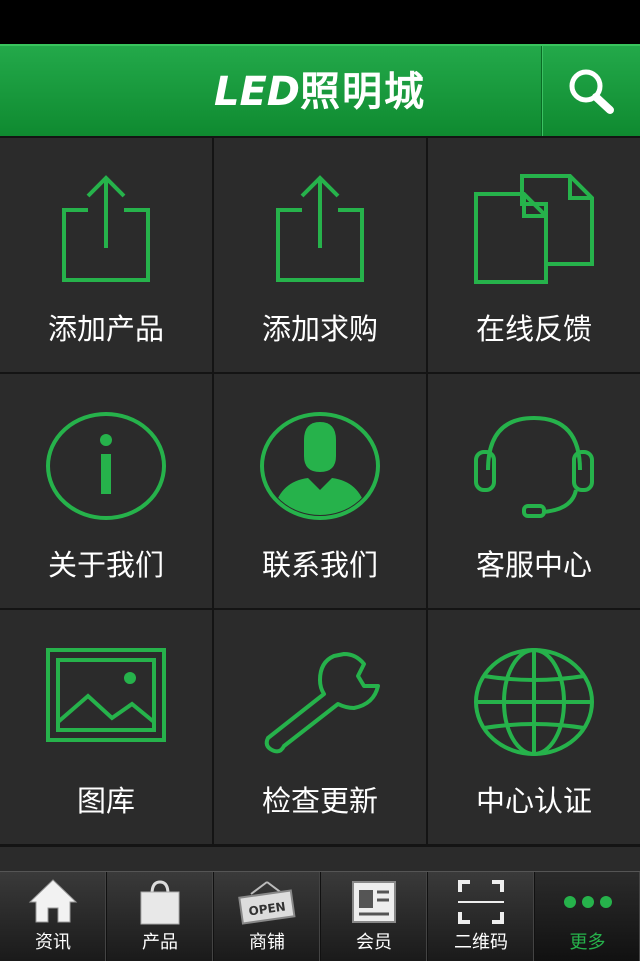  Describe the element at coordinates (105, 329) in the screenshot. I see `grid-label: 添加产品` at that location.